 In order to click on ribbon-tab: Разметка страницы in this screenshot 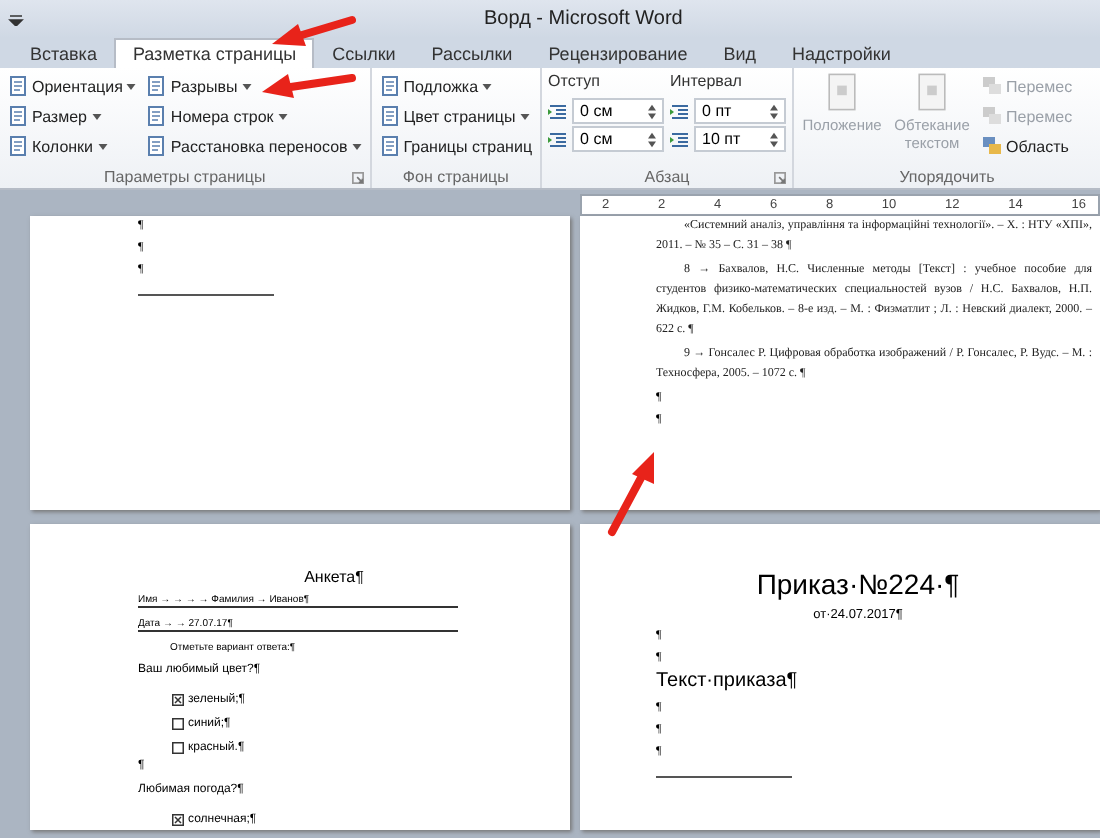, I will do `click(214, 53)`.